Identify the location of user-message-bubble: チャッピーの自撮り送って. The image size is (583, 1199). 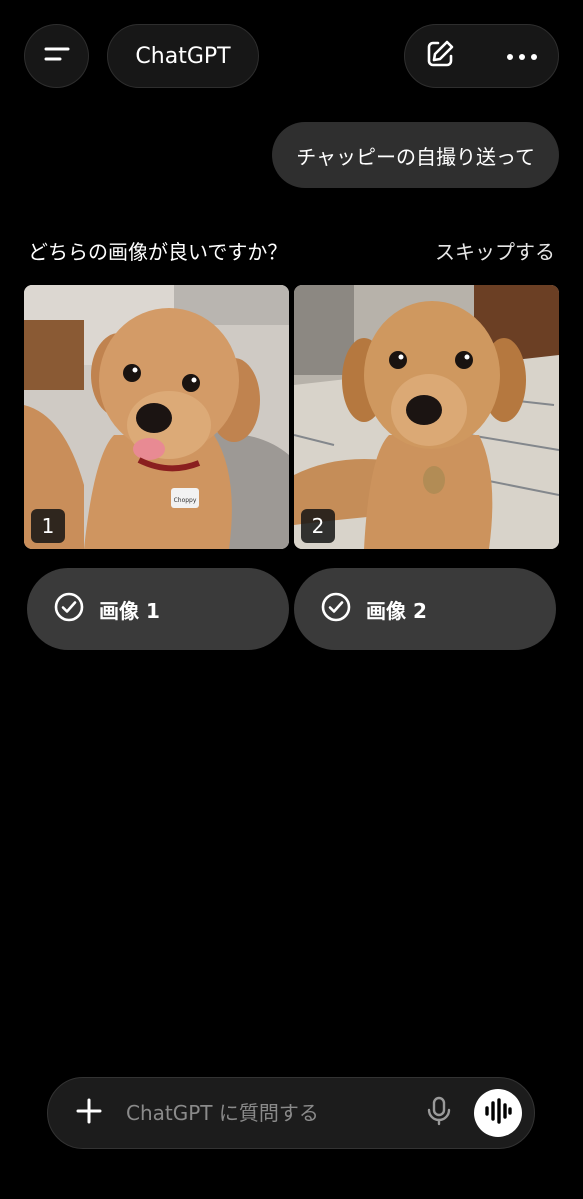
(415, 155).